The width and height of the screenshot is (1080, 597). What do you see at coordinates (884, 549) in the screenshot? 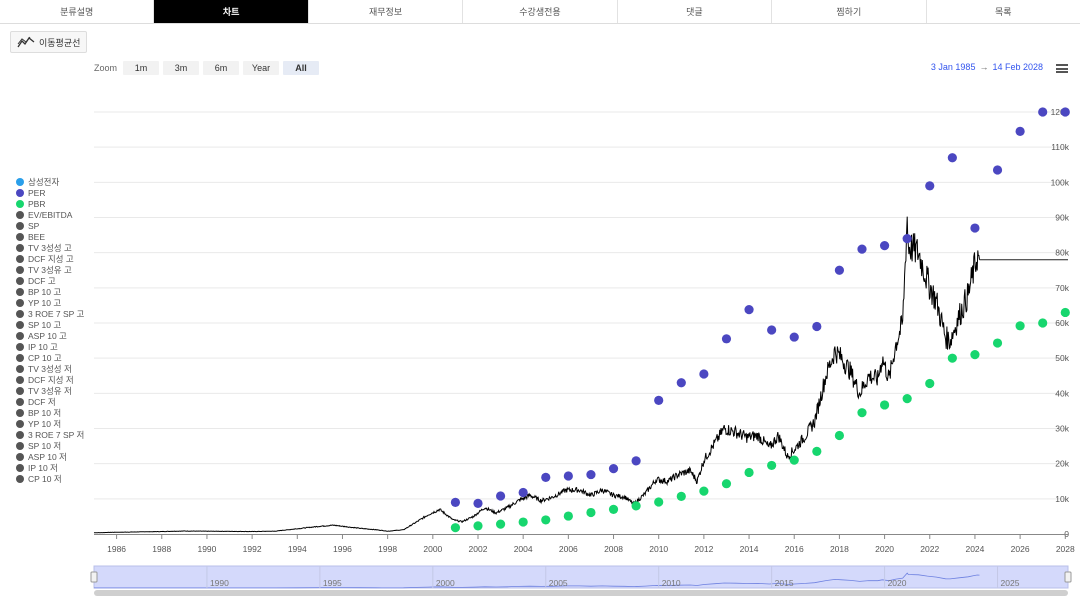
I see `x-tick-label: 2020` at bounding box center [884, 549].